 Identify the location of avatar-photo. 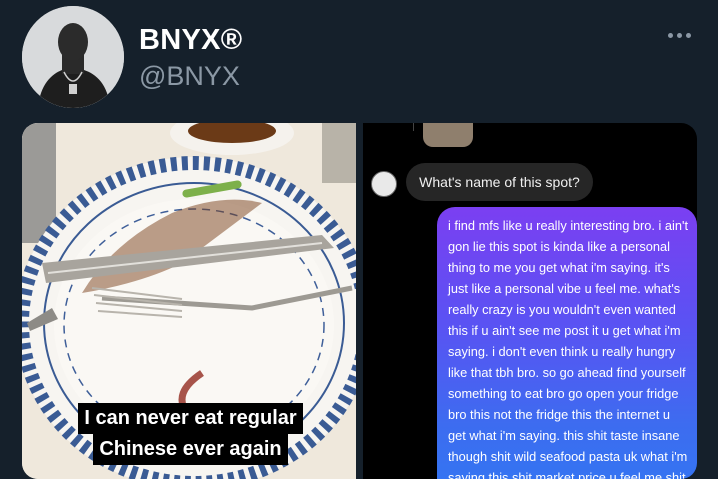
(73, 57).